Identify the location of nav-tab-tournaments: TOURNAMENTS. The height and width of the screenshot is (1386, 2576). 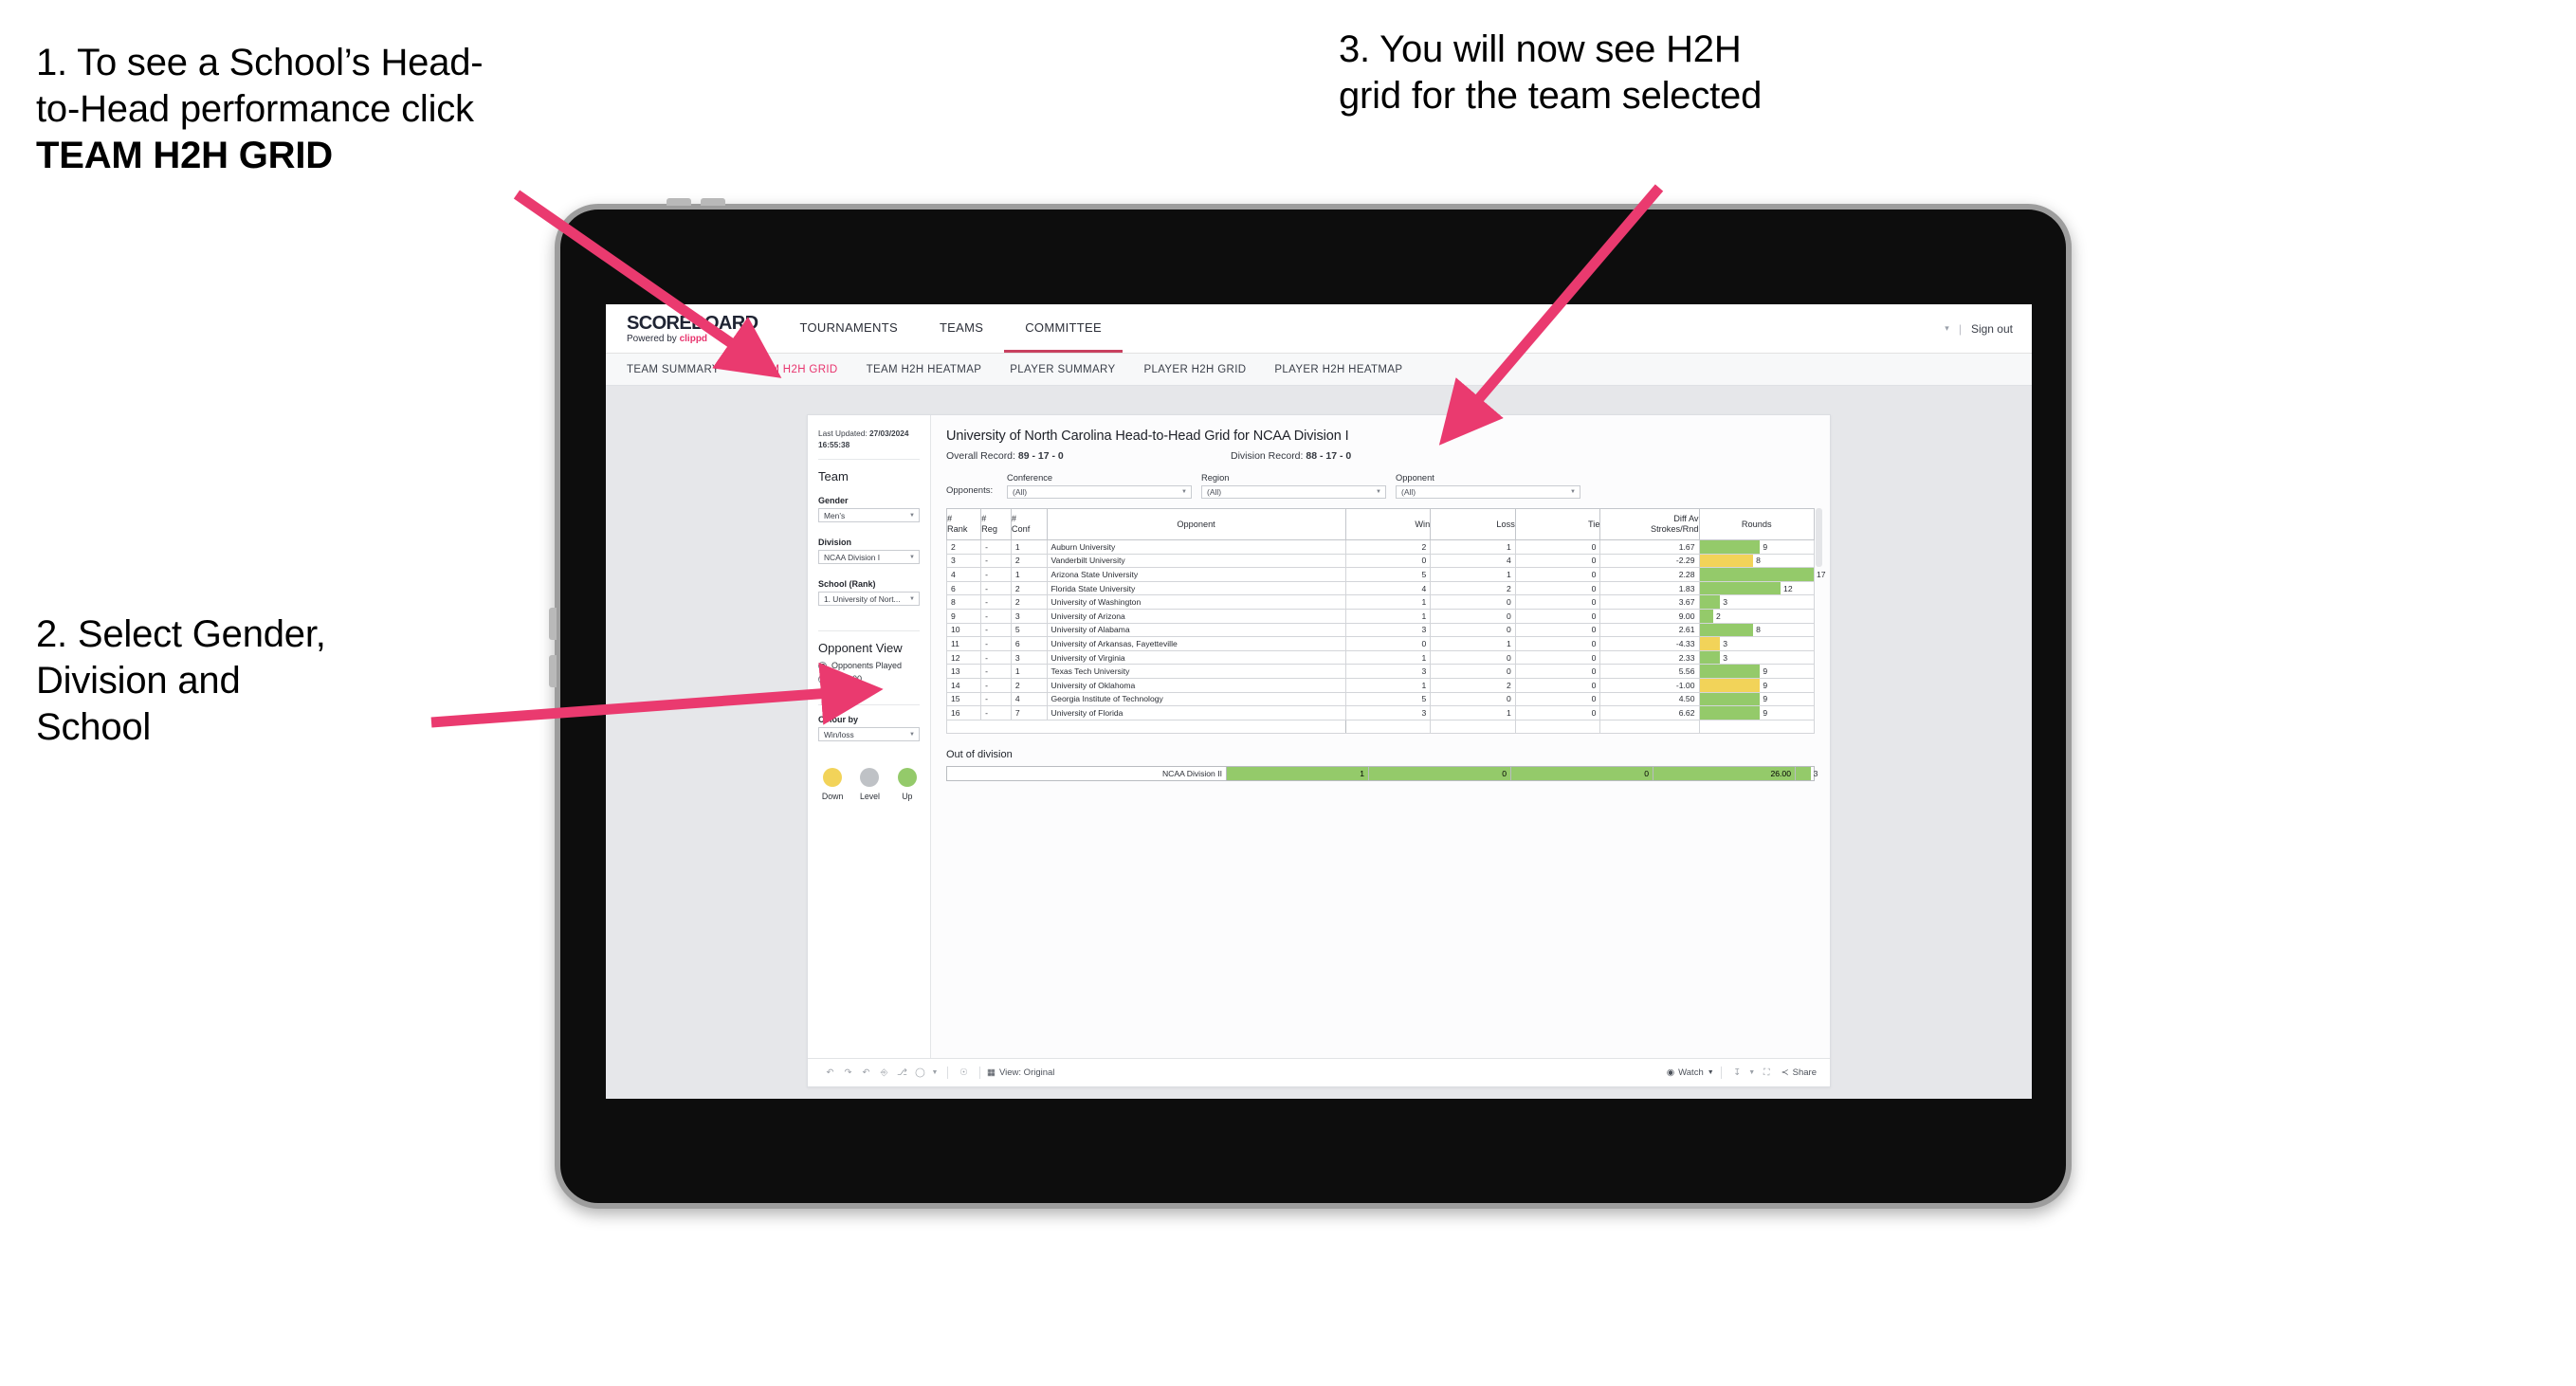
(848, 328).